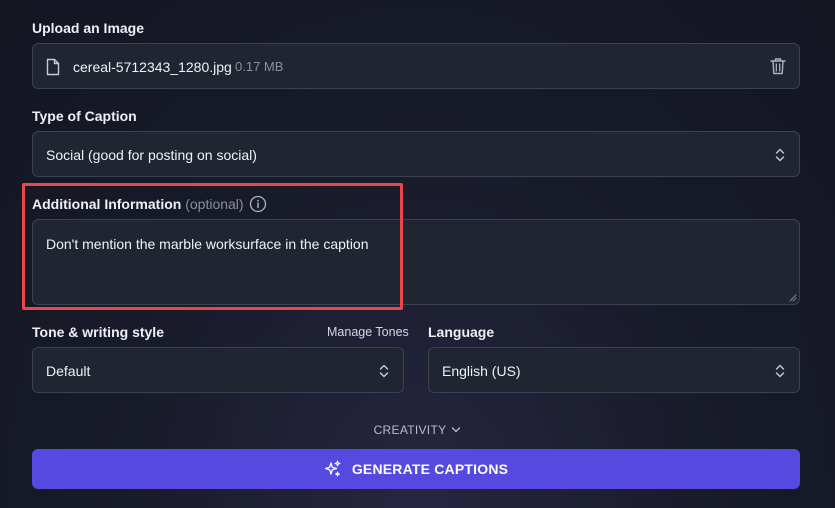  Describe the element at coordinates (456, 430) in the screenshot. I see `chevron-down-icon` at that location.